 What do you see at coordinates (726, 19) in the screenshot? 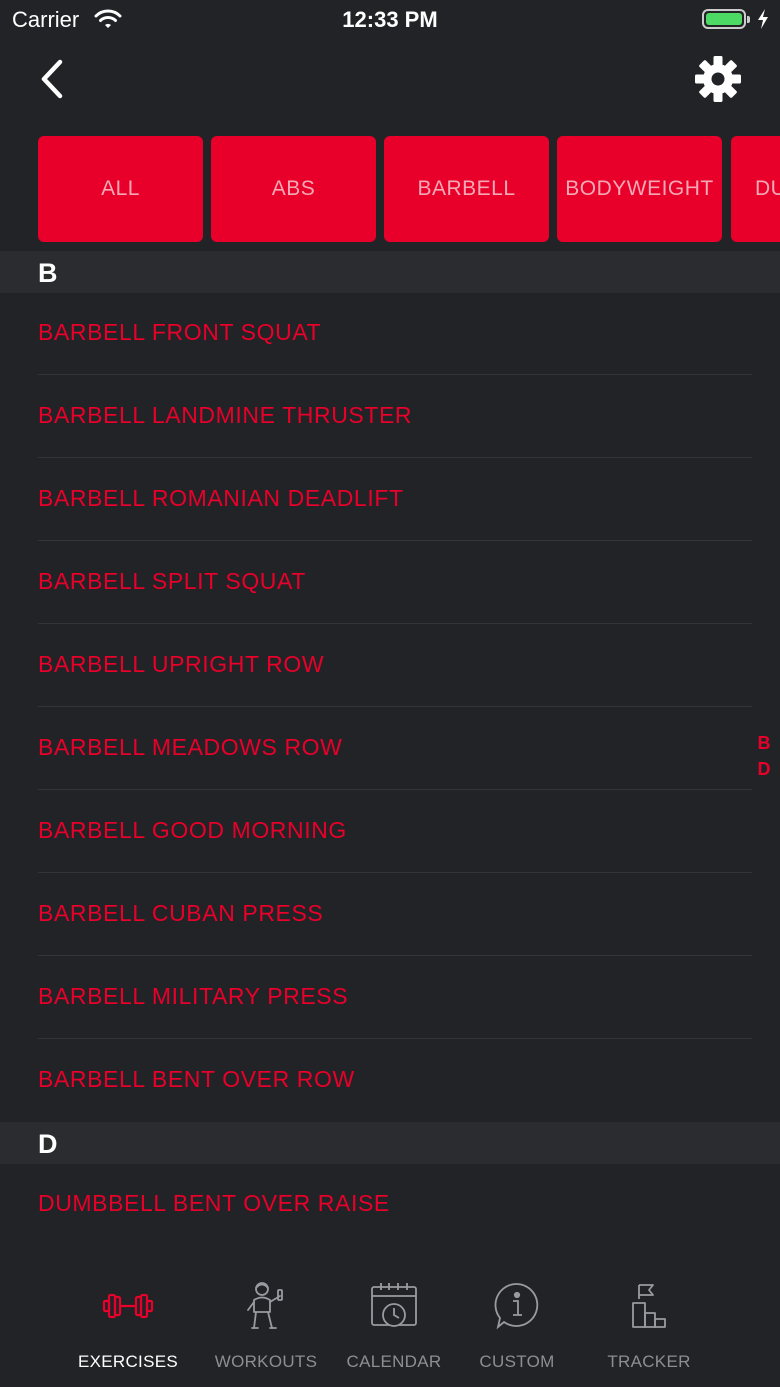
I see `battery-icon` at bounding box center [726, 19].